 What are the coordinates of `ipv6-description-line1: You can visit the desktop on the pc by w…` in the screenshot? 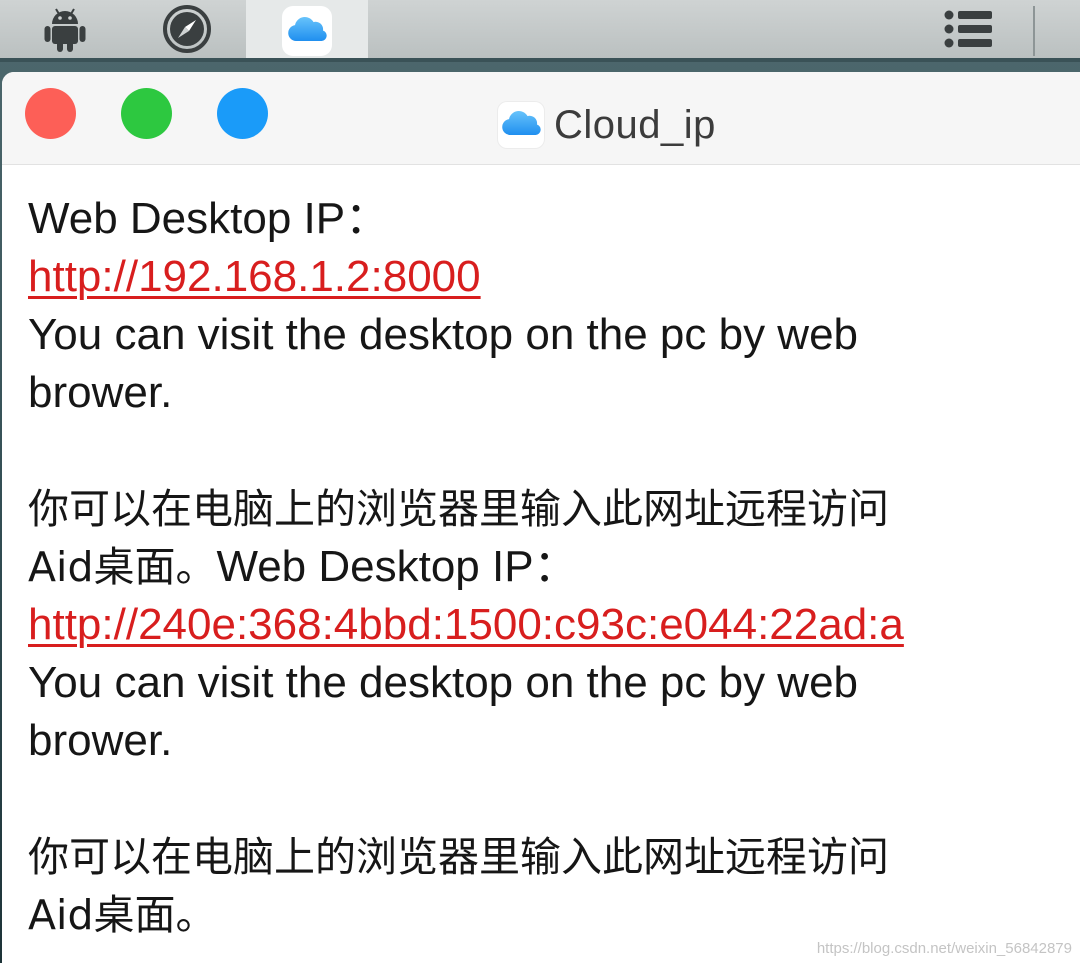 It's located at (443, 682).